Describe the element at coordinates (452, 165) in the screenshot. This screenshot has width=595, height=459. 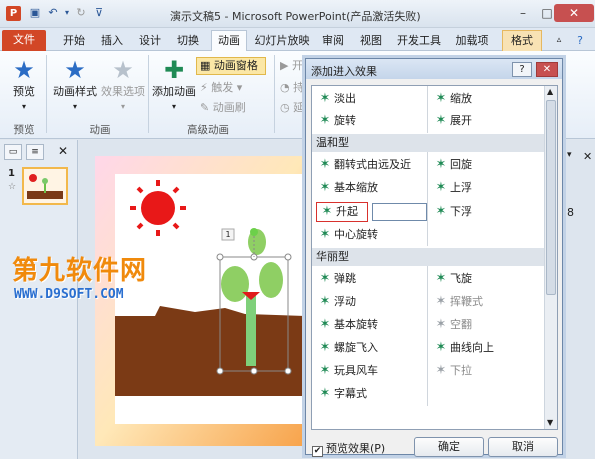
I see `effect-swivel: ✶ 回旋` at that location.